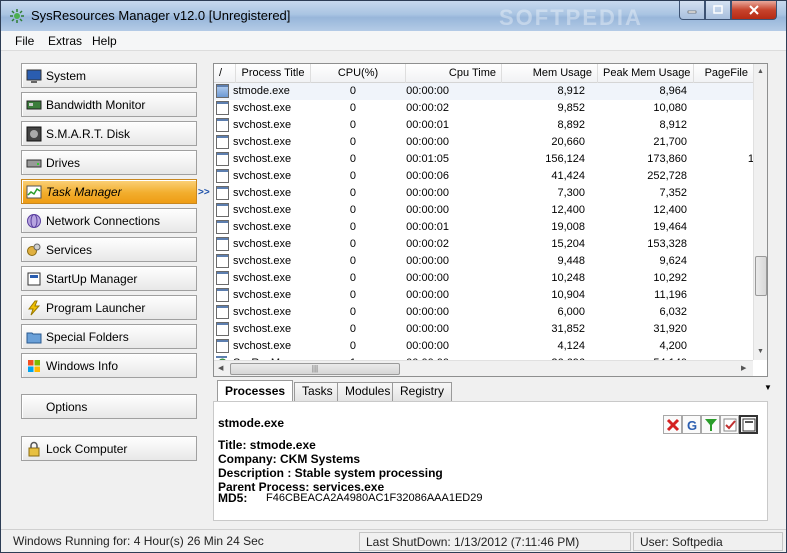 This screenshot has height=553, width=787. What do you see at coordinates (34, 337) in the screenshot?
I see `folder-icon` at bounding box center [34, 337].